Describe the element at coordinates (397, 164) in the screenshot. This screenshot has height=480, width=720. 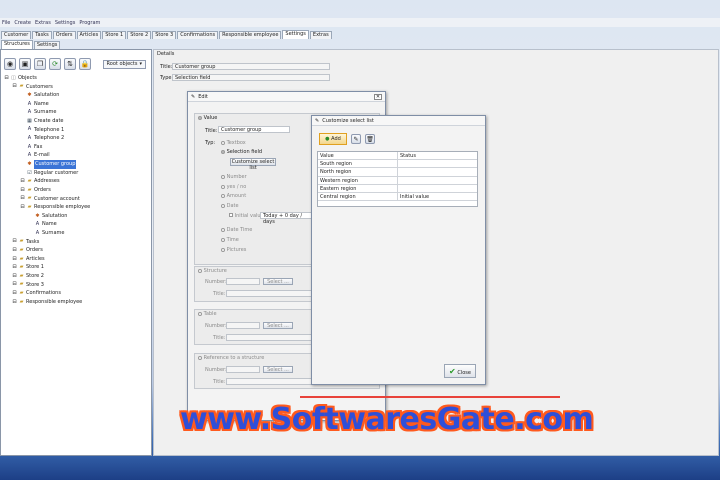
I see `table-row: South region` at that location.